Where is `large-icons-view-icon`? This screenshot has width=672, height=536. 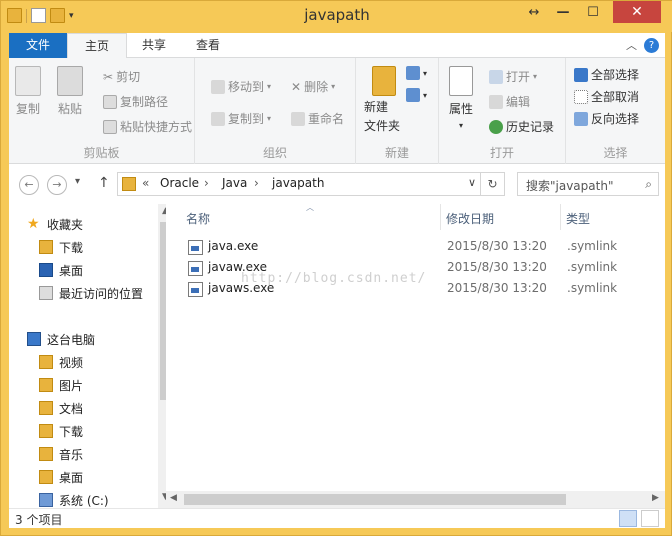 large-icons-view-icon is located at coordinates (650, 518).